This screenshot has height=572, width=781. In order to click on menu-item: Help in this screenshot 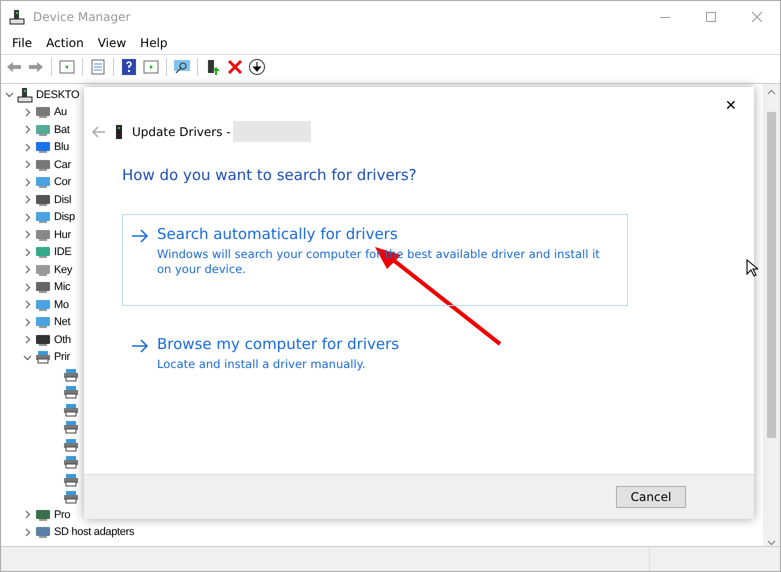, I will do `click(154, 43)`.